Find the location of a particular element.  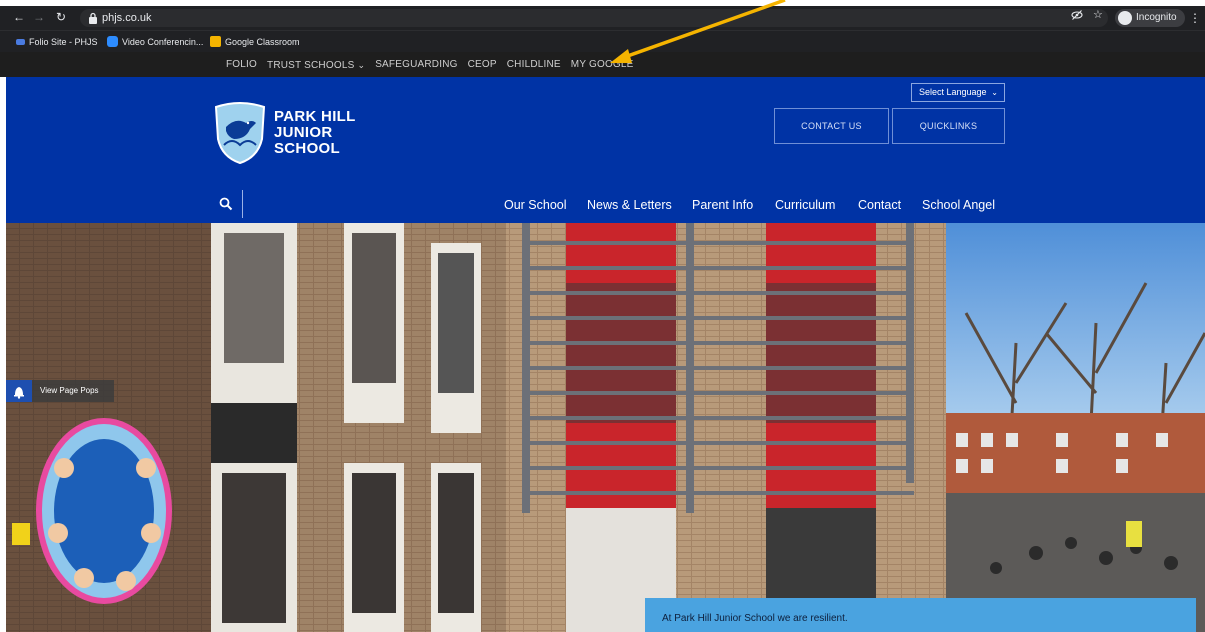

view-page-pops-label: View Page Pops is located at coordinates (69, 390).